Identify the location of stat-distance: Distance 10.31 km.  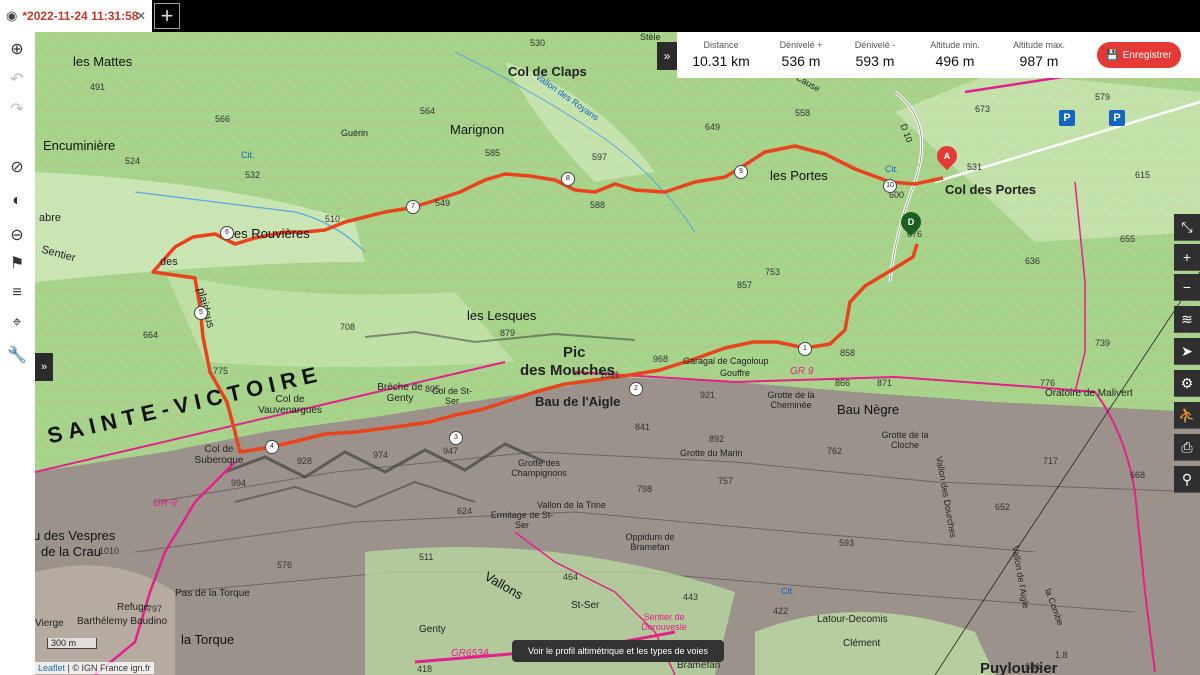
(721, 54).